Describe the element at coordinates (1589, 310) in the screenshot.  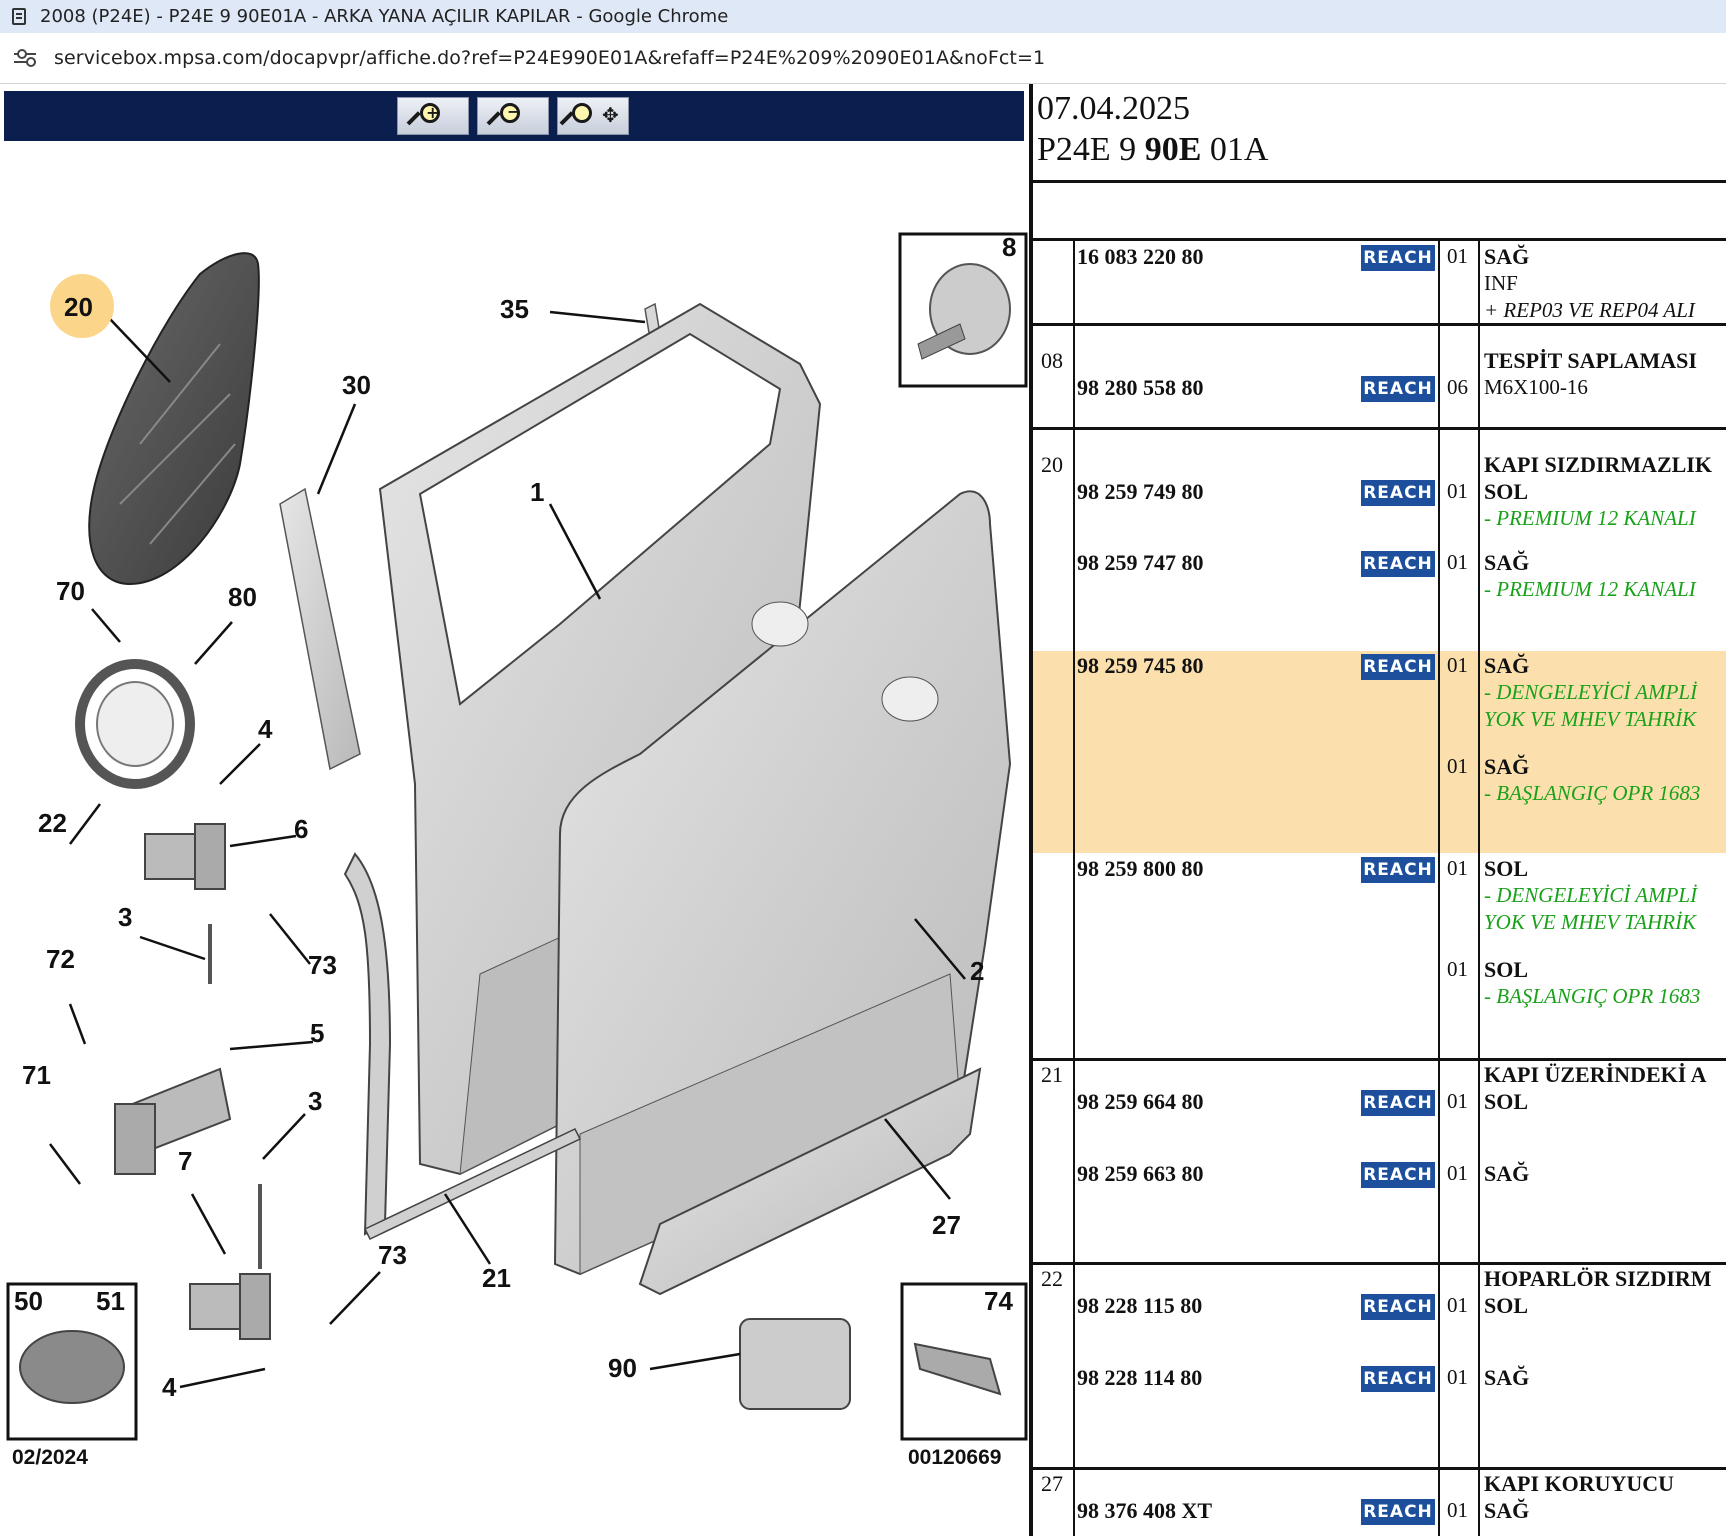
I see `description-note: + REP03 VE REP04 ALI` at that location.